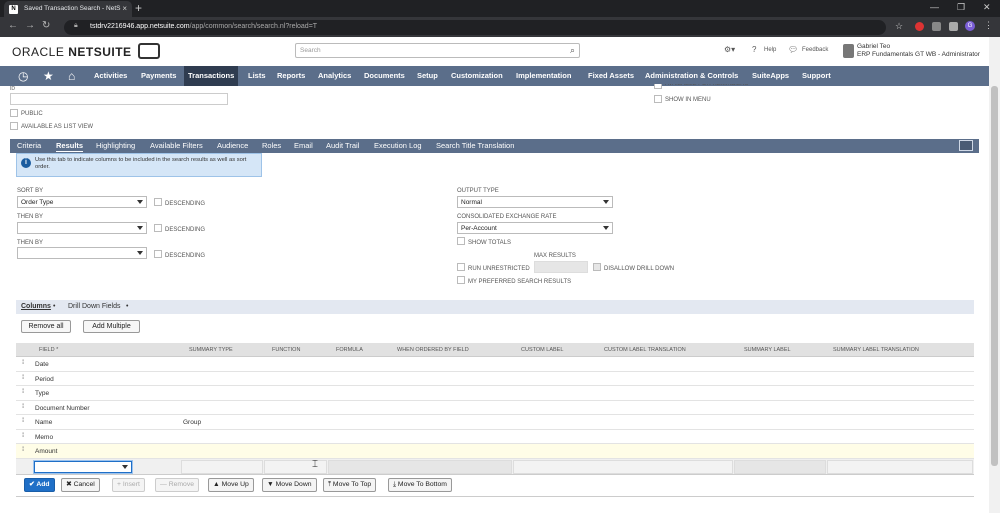 The image size is (1000, 513). What do you see at coordinates (211, 76) in the screenshot?
I see `menu-transactions: Transactions` at bounding box center [211, 76].